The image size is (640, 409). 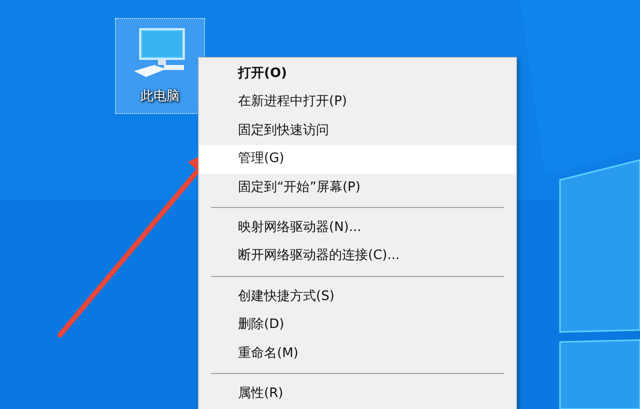 What do you see at coordinates (357, 188) in the screenshot?
I see `menu-item: 固定到“开始”屏幕(P)` at bounding box center [357, 188].